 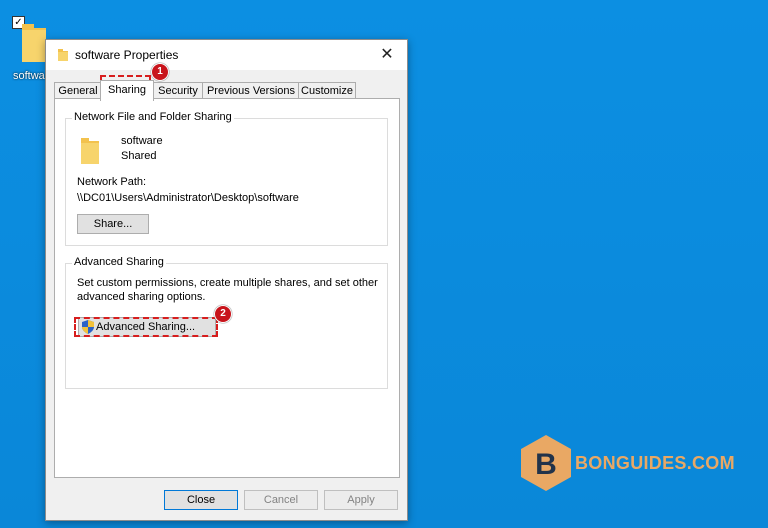 What do you see at coordinates (146, 327) in the screenshot?
I see `advanced-sharing-highlight` at bounding box center [146, 327].